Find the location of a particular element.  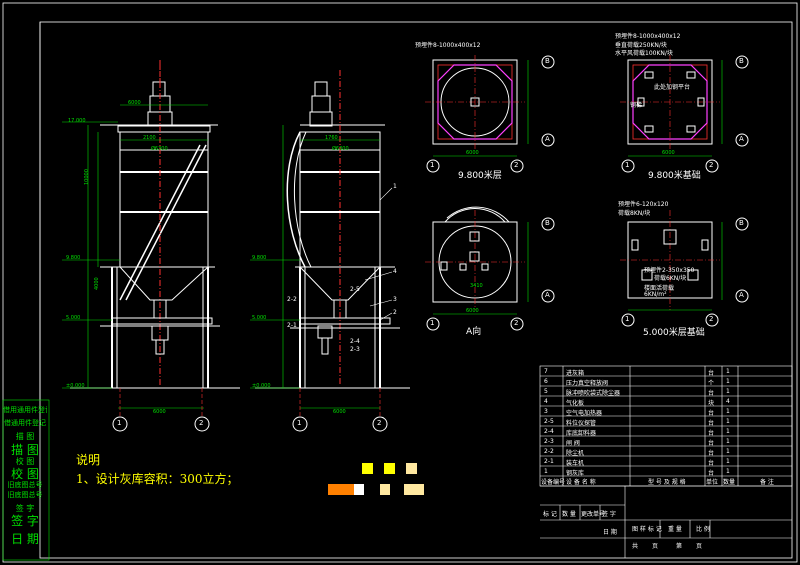

table-cell-no: 2-1 is located at coordinates (549, 461).